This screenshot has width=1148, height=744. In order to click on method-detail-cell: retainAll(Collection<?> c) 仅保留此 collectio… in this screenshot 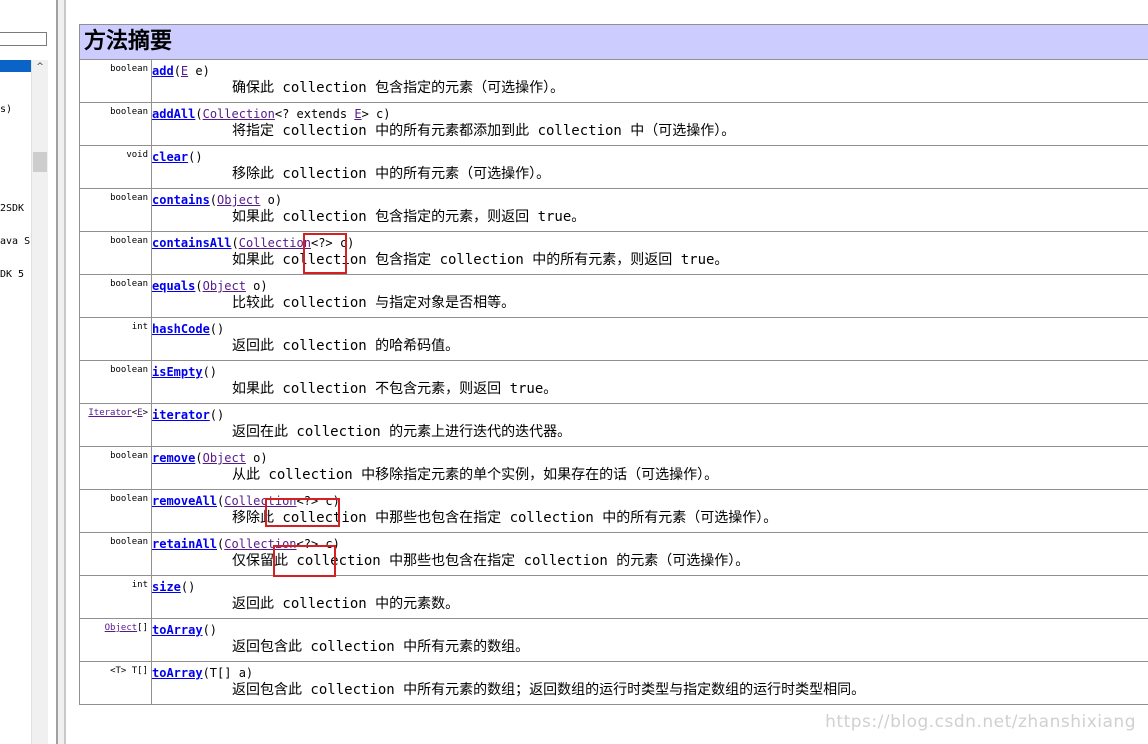, I will do `click(649, 554)`.